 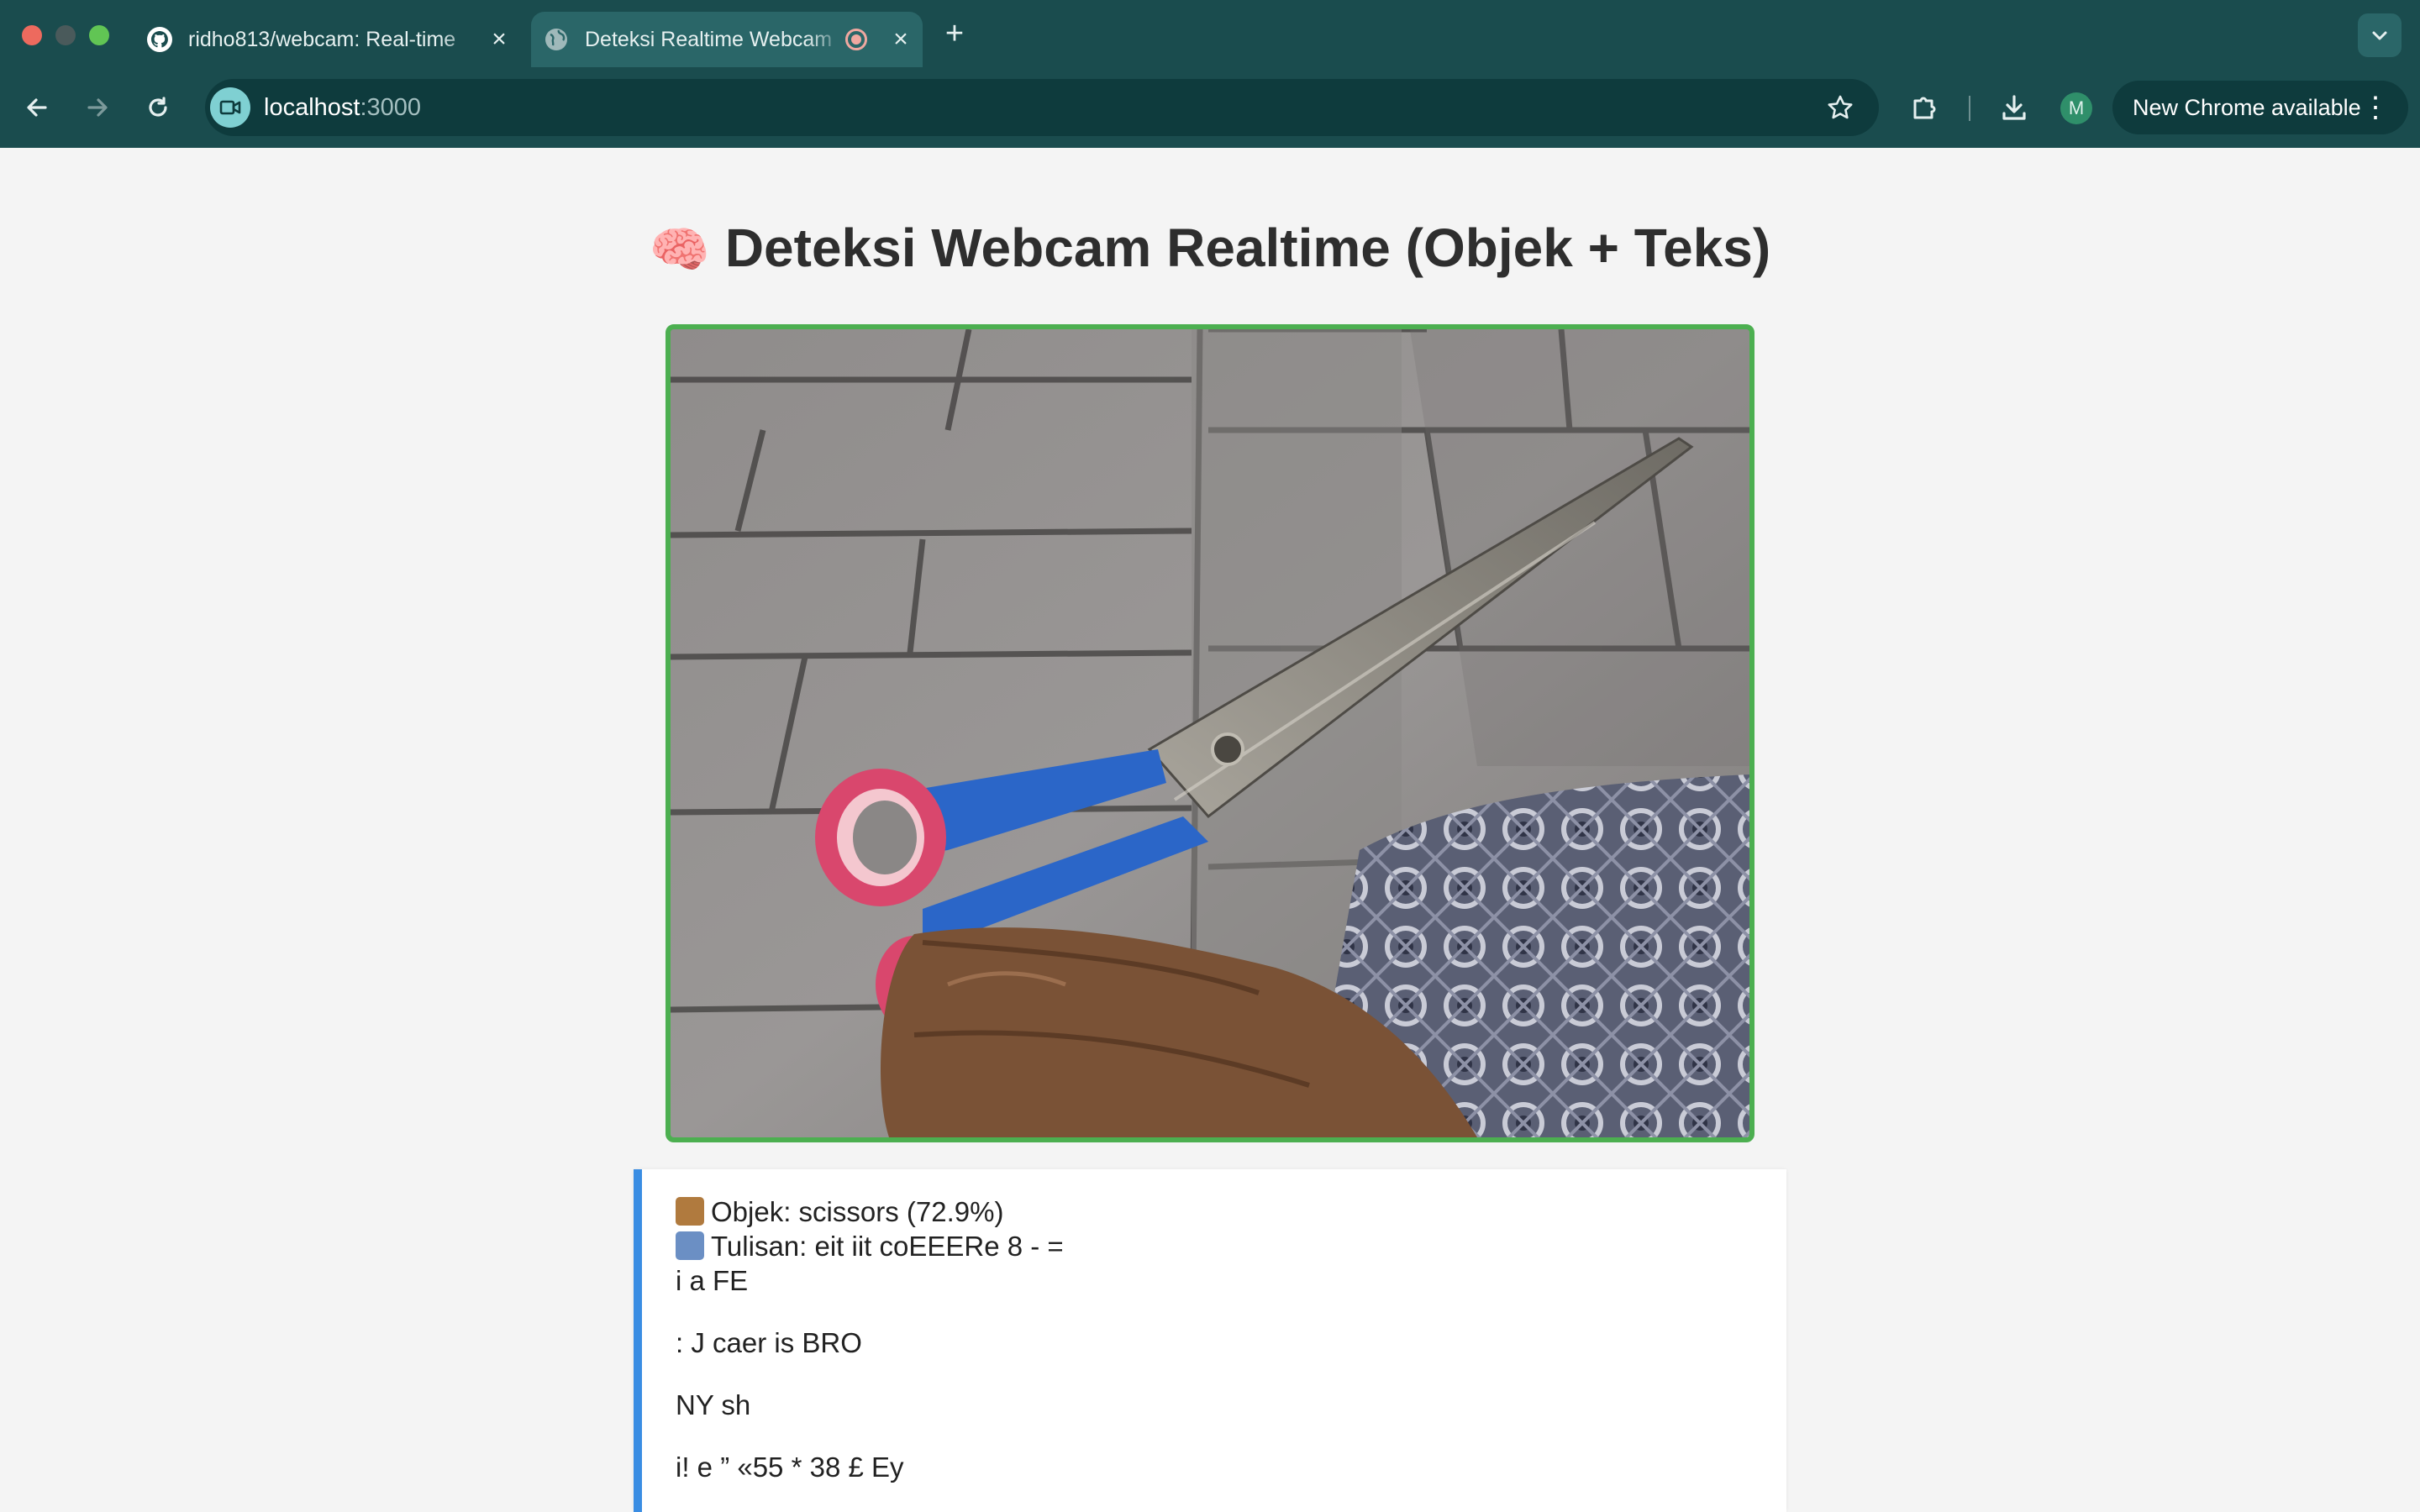 What do you see at coordinates (159, 39) in the screenshot?
I see `github-icon` at bounding box center [159, 39].